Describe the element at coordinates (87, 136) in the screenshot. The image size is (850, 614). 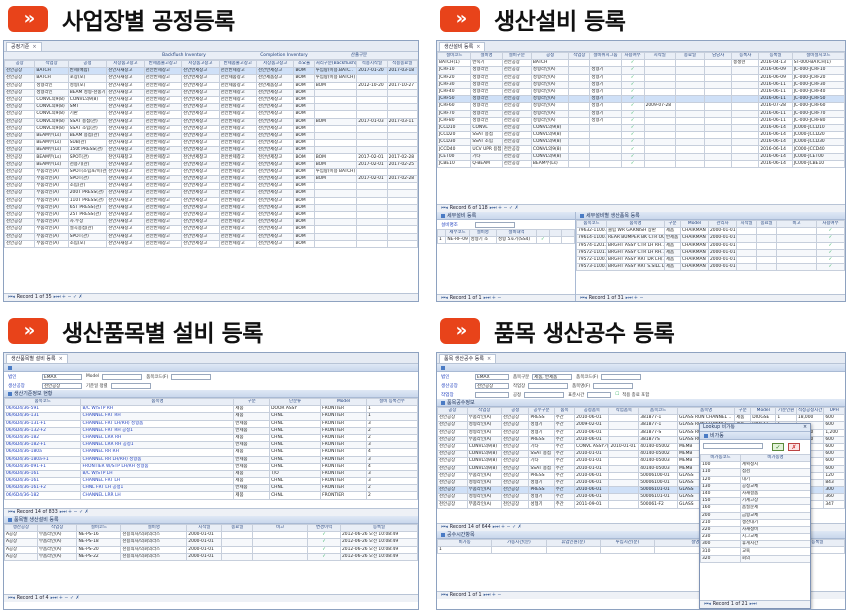
I see `grid-cell: BEAM 용접(관)` at that location.